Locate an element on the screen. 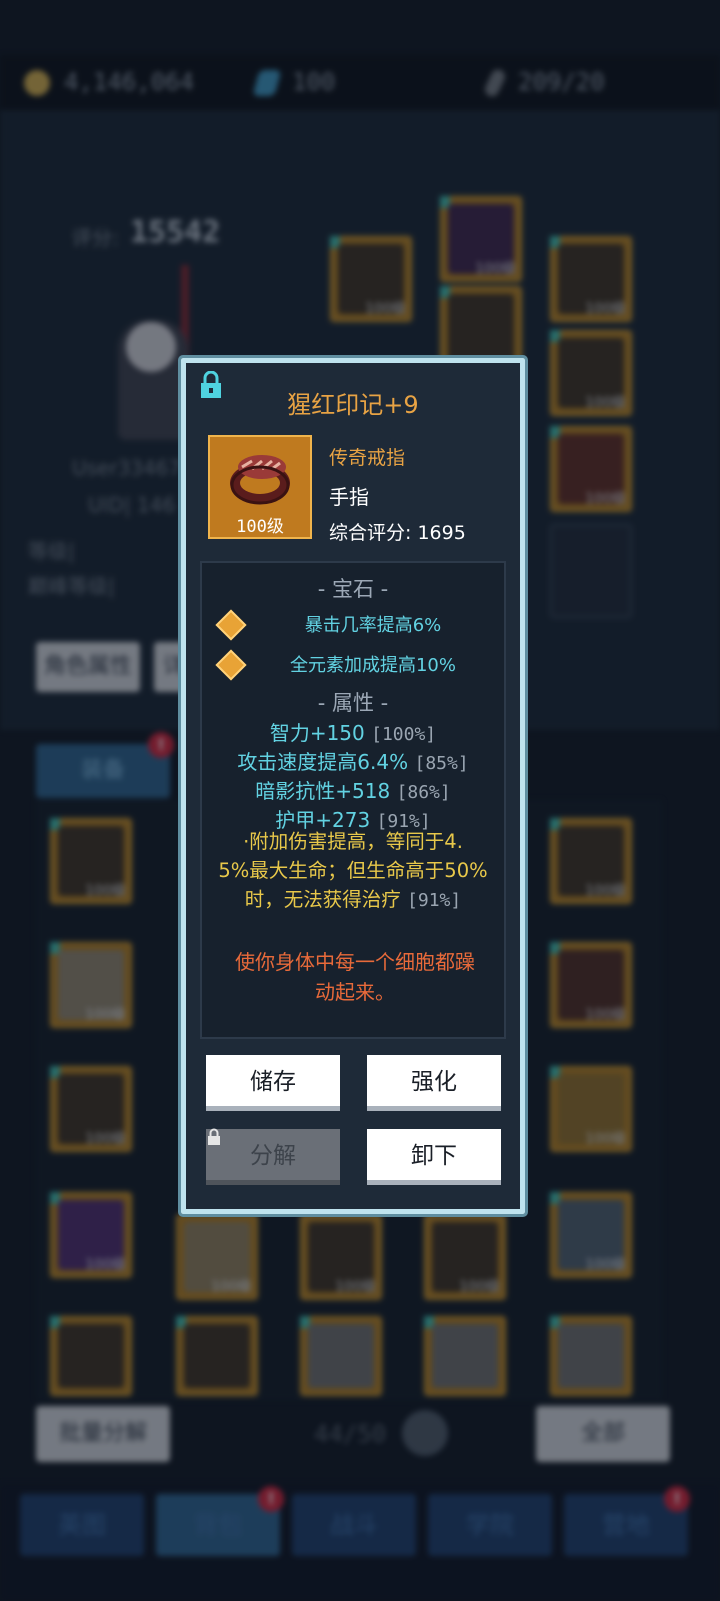  attr-section-header: - 属性 - is located at coordinates (353, 703).